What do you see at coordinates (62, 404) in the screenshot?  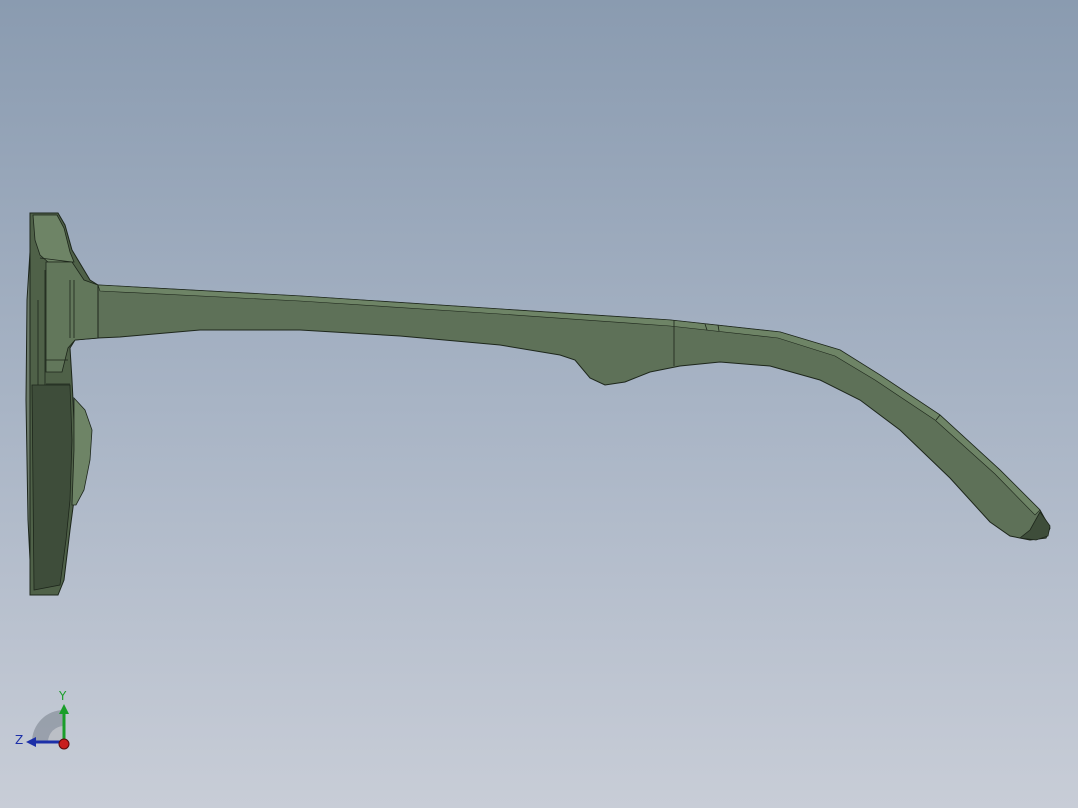 I see `front-frame` at bounding box center [62, 404].